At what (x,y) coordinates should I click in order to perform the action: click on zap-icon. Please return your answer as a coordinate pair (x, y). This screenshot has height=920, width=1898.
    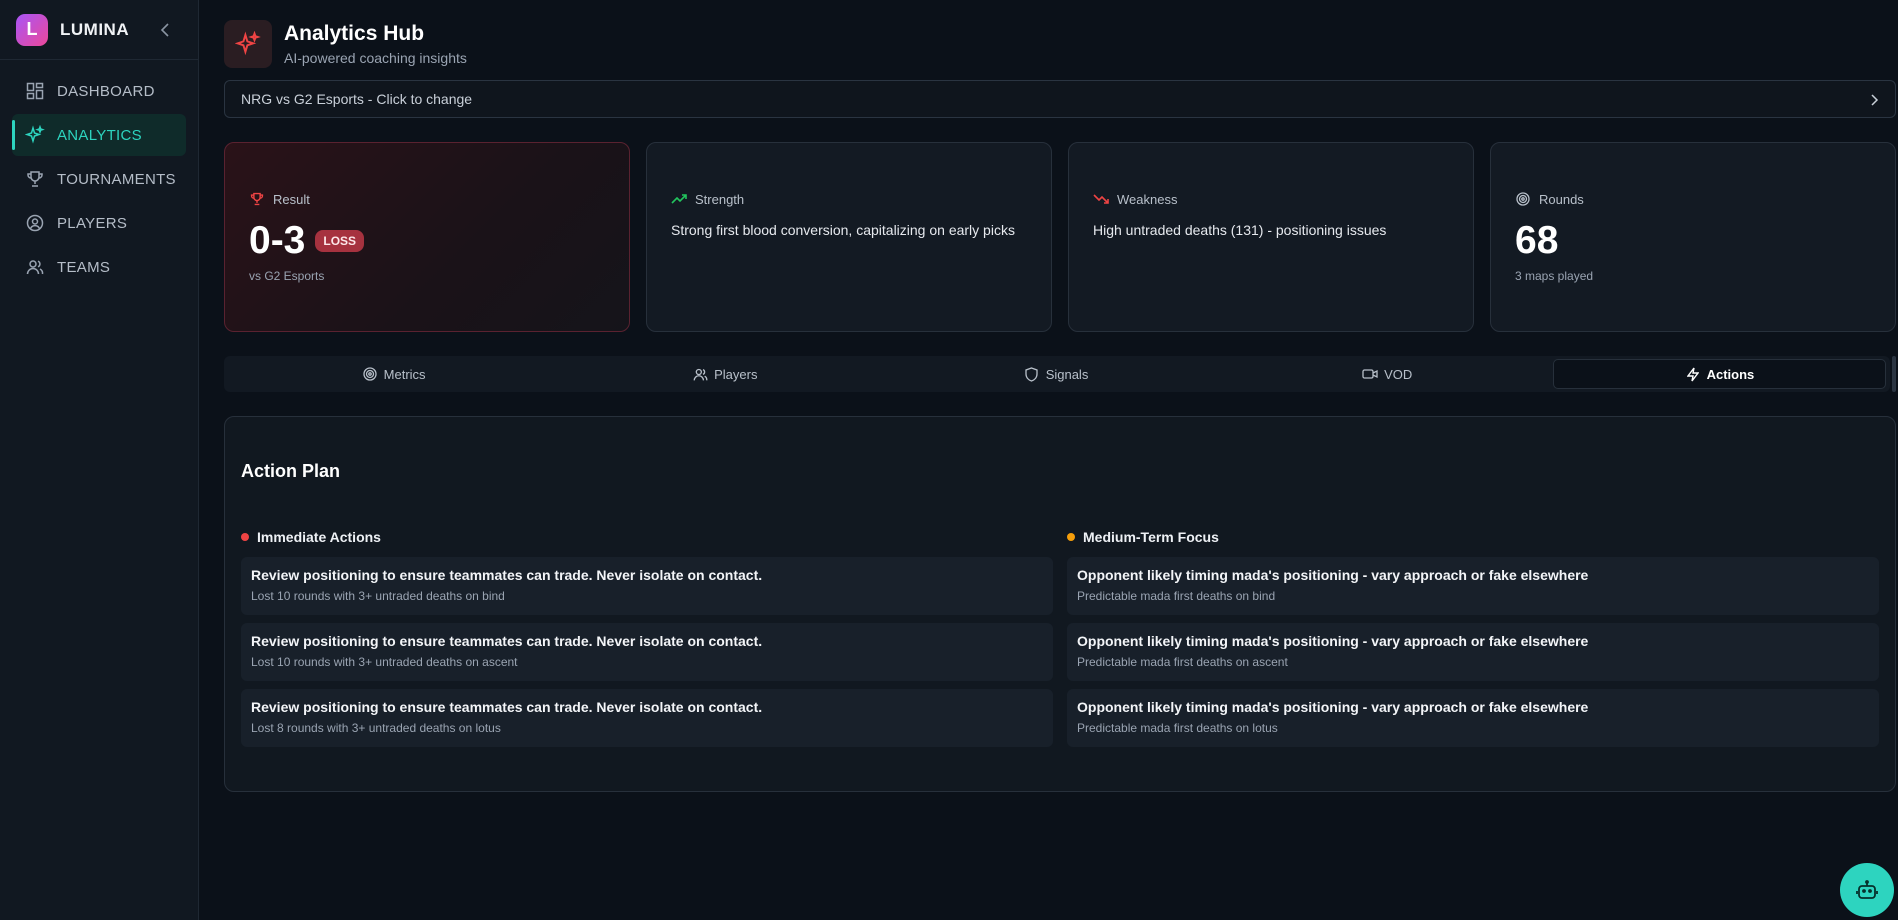
    Looking at the image, I should click on (1693, 374).